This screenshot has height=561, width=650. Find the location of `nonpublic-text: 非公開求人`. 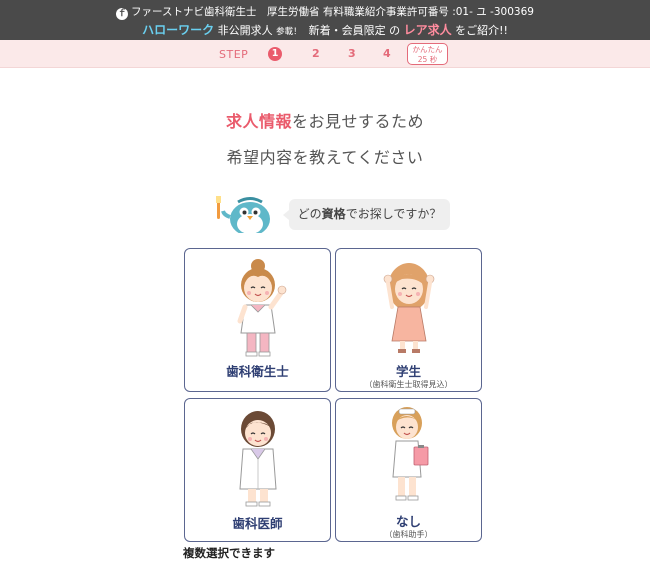

nonpublic-text: 非公開求人 is located at coordinates (245, 30).